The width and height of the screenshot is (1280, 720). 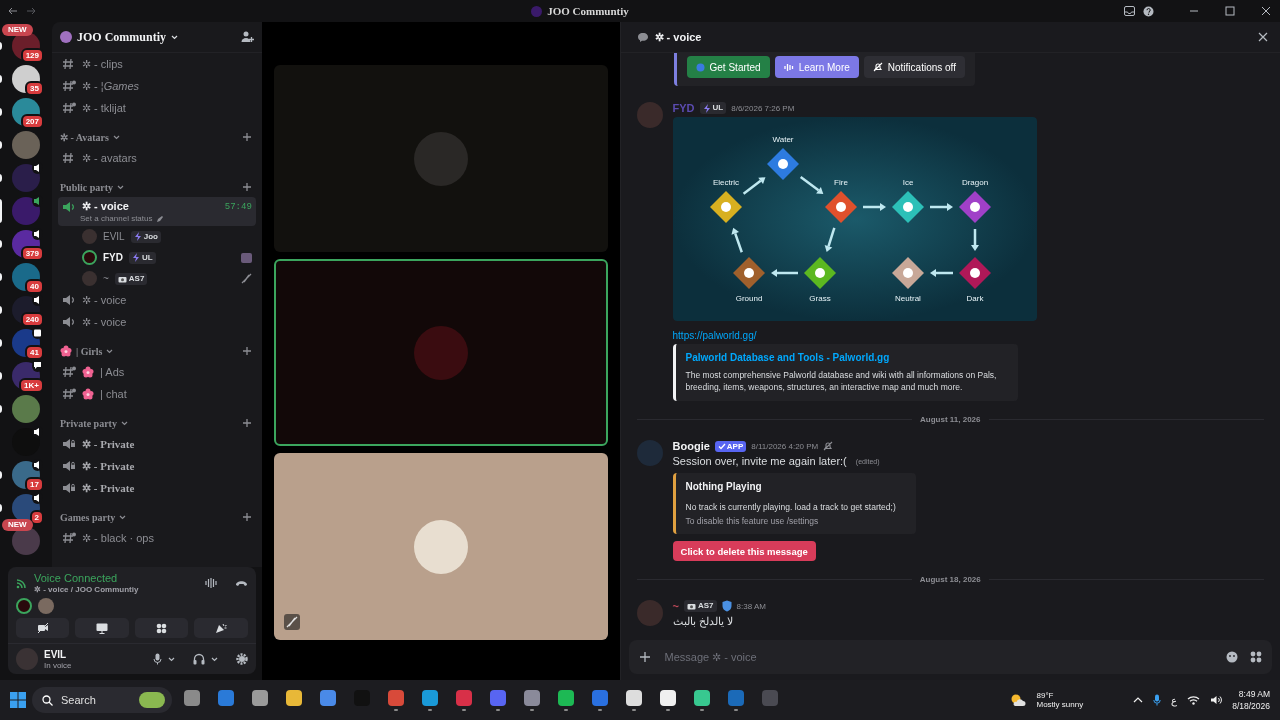 What do you see at coordinates (89, 351) in the screenshot?
I see `category-name: | Girls` at bounding box center [89, 351].